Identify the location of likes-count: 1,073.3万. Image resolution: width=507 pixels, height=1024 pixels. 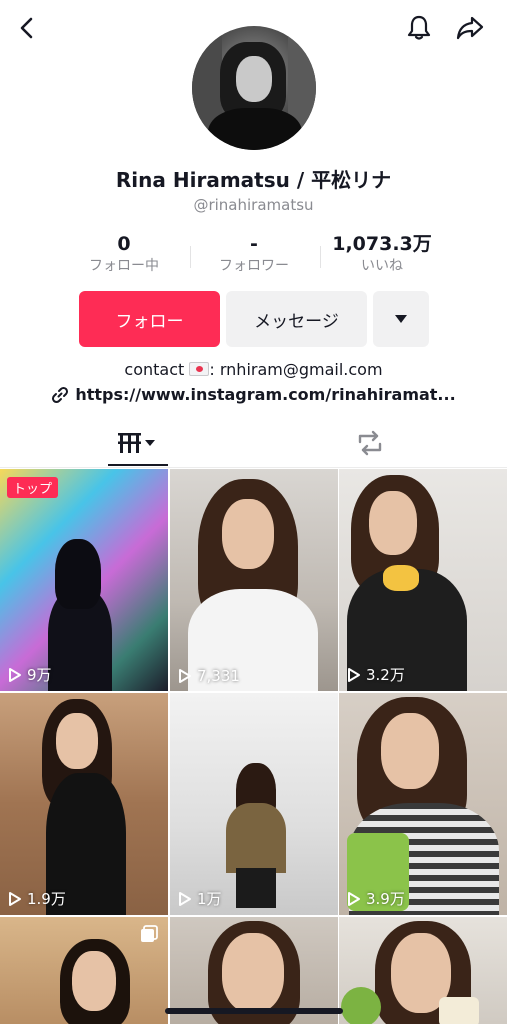
(382, 244).